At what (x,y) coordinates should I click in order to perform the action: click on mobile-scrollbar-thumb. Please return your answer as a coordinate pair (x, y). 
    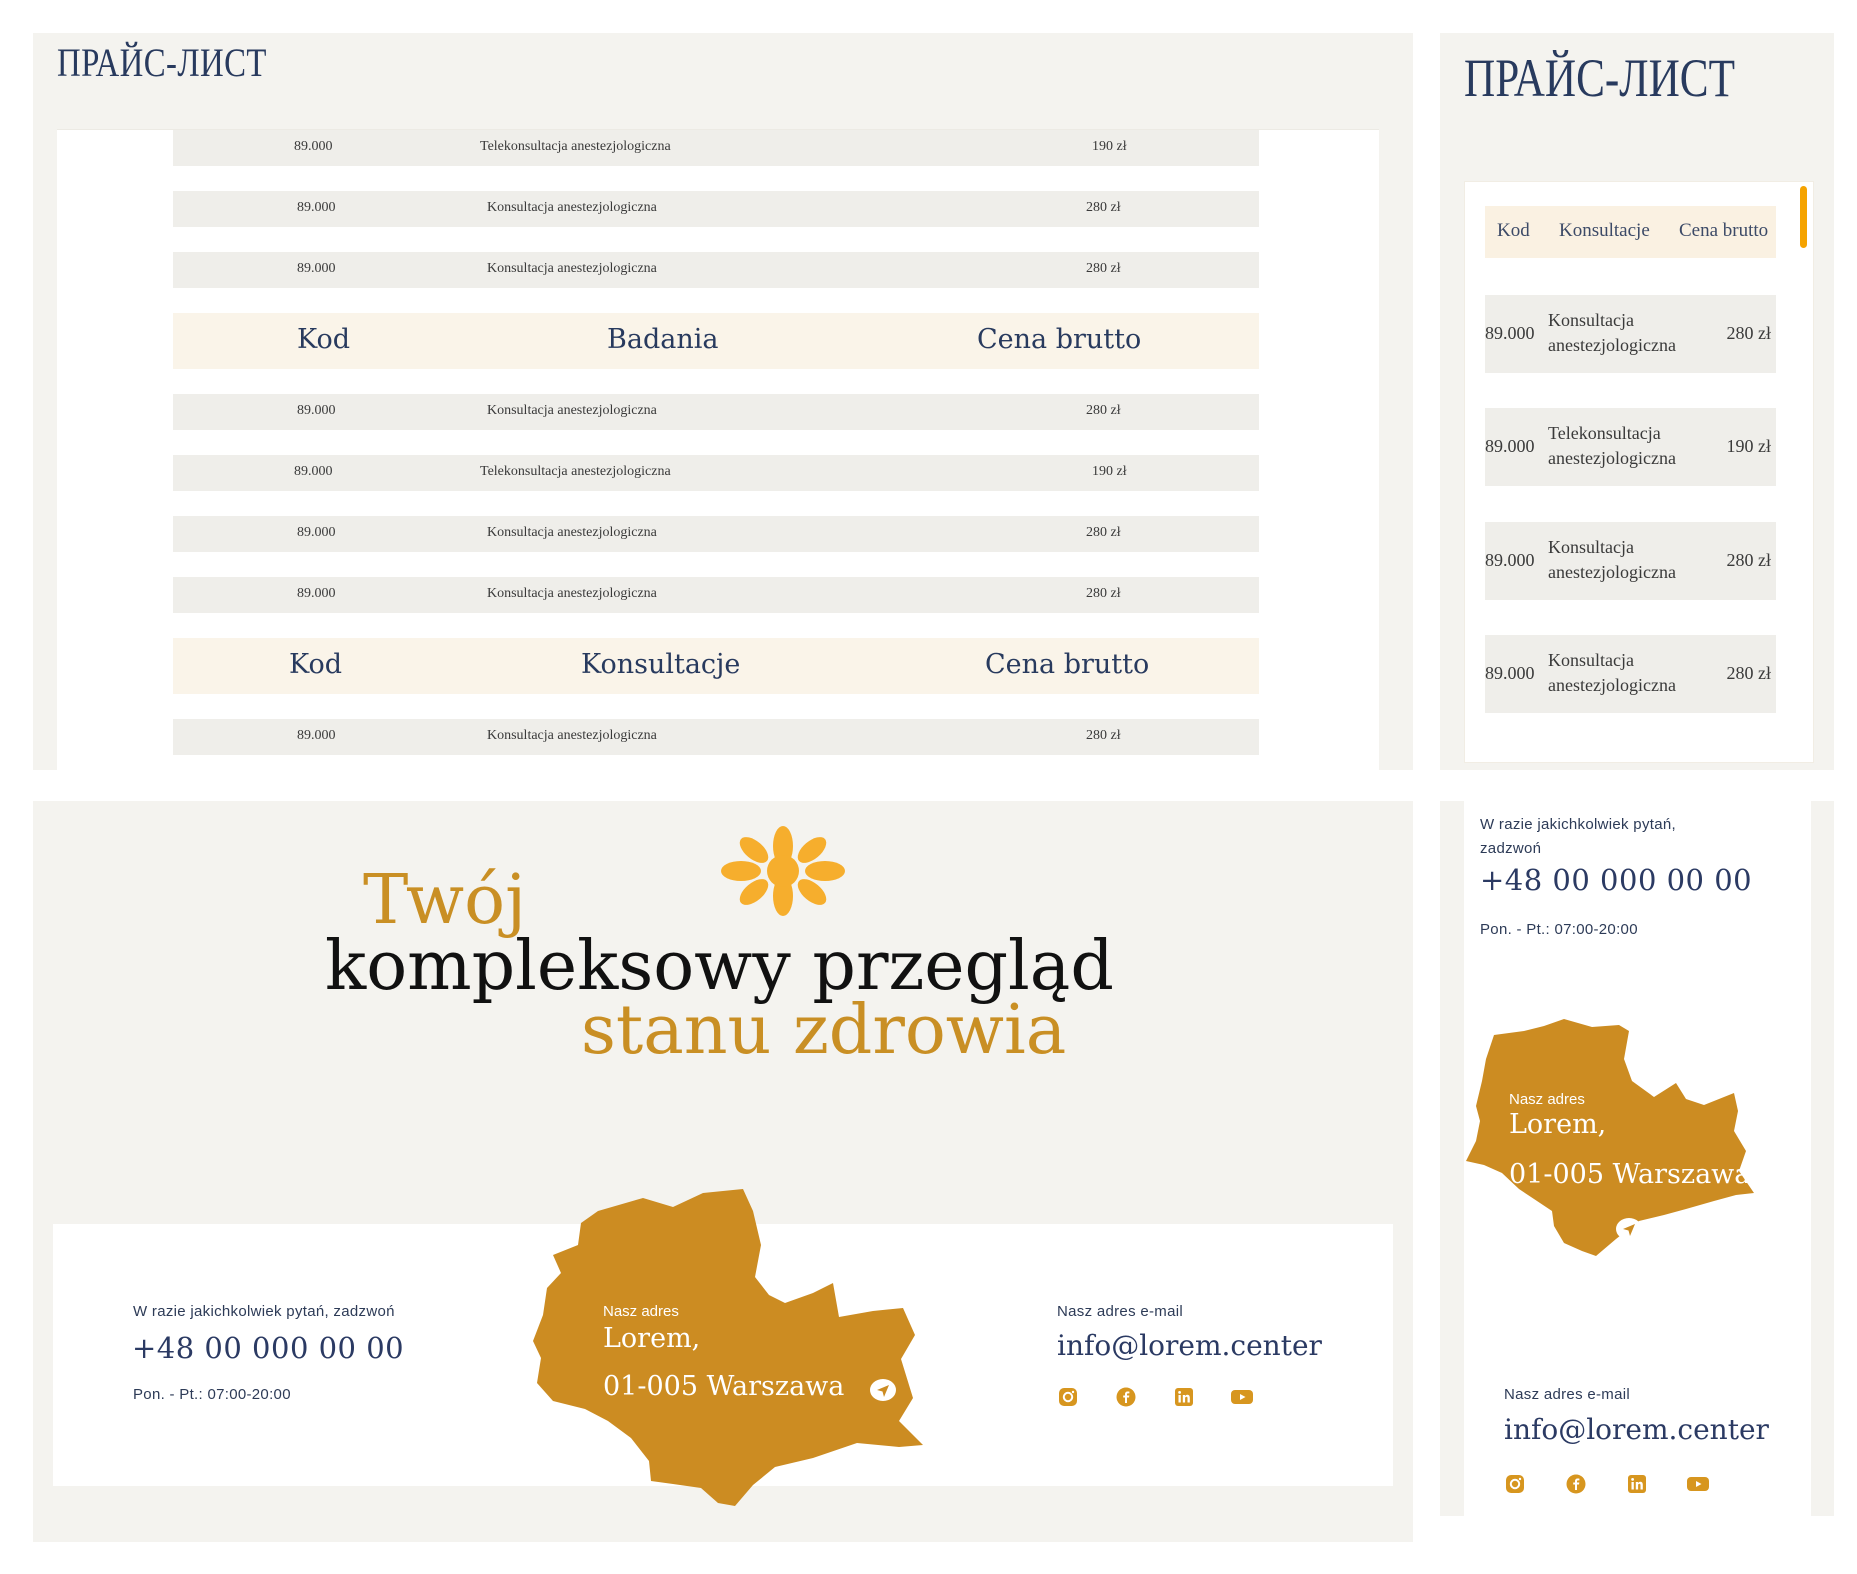
    Looking at the image, I should click on (1803, 217).